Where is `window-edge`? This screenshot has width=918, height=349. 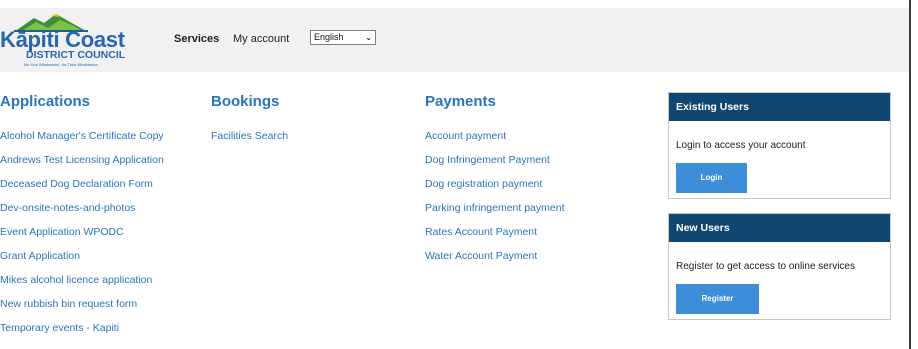 window-edge is located at coordinates (910, 174).